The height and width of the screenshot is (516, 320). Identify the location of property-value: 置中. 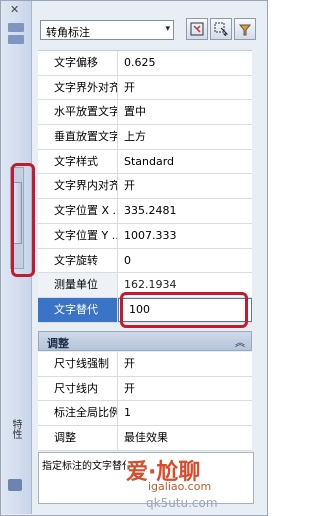
(185, 112).